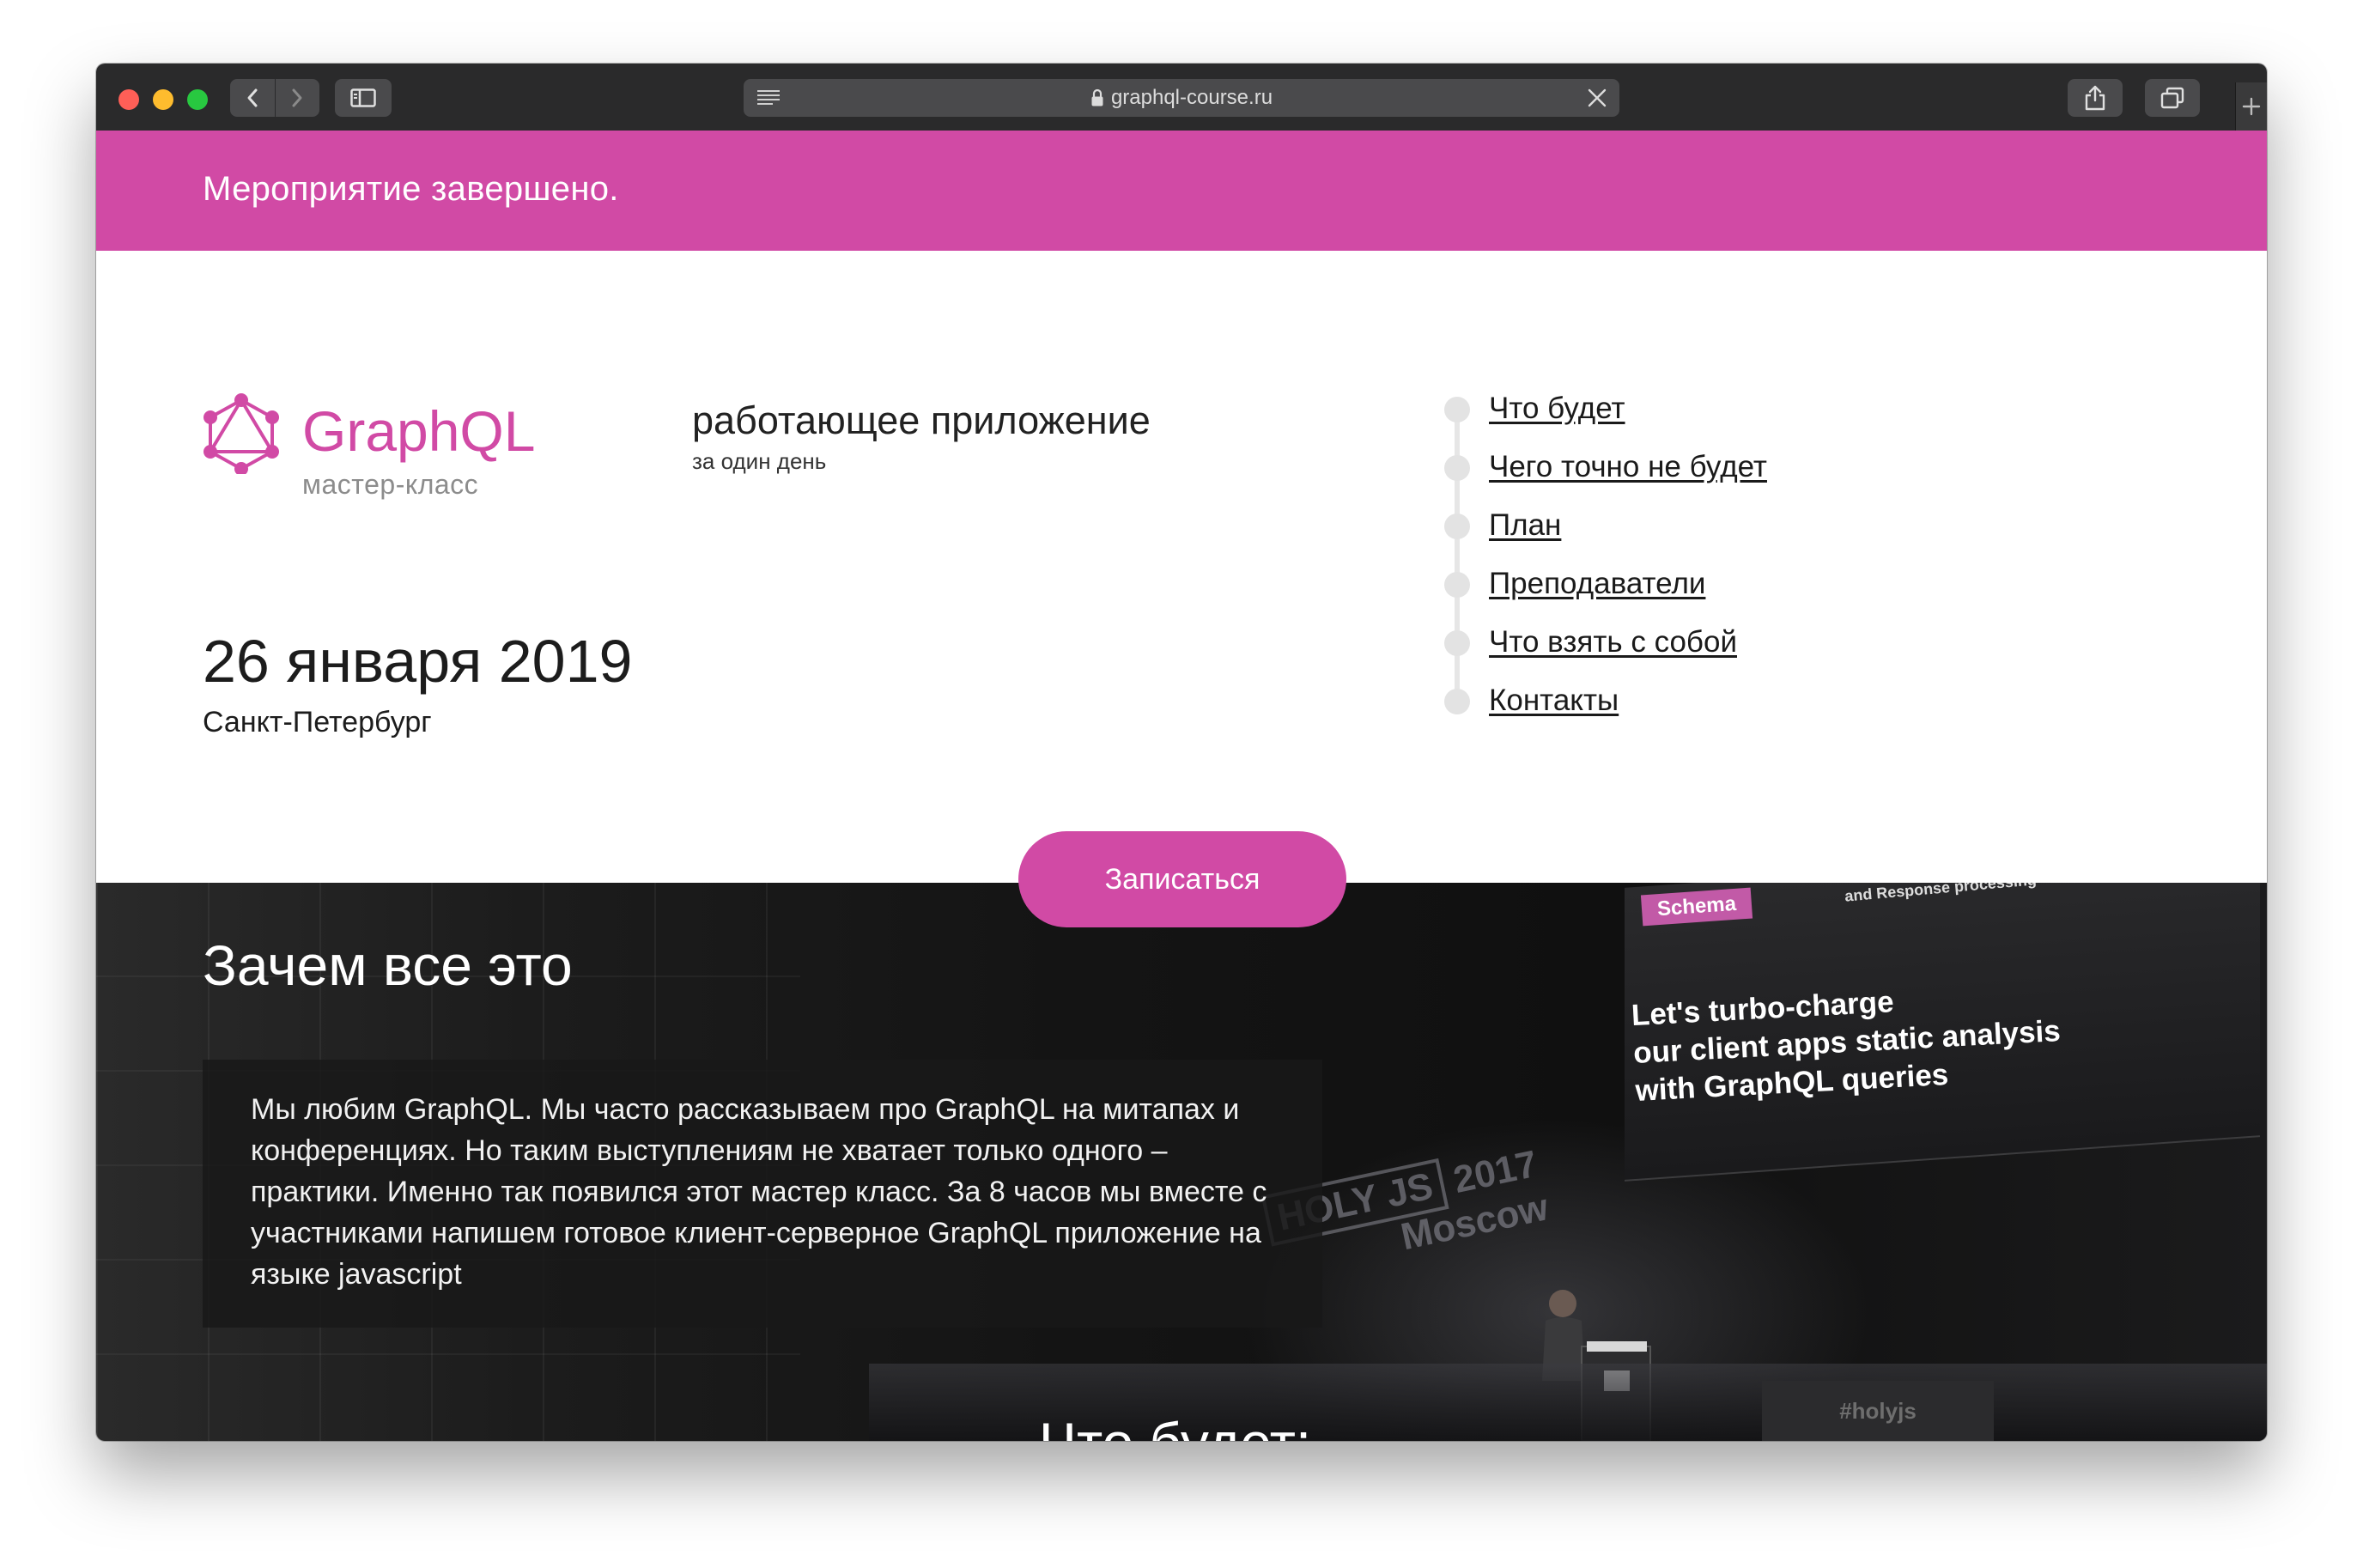 The image size is (2363, 1568). I want to click on register-button: Записаться, so click(1182, 879).